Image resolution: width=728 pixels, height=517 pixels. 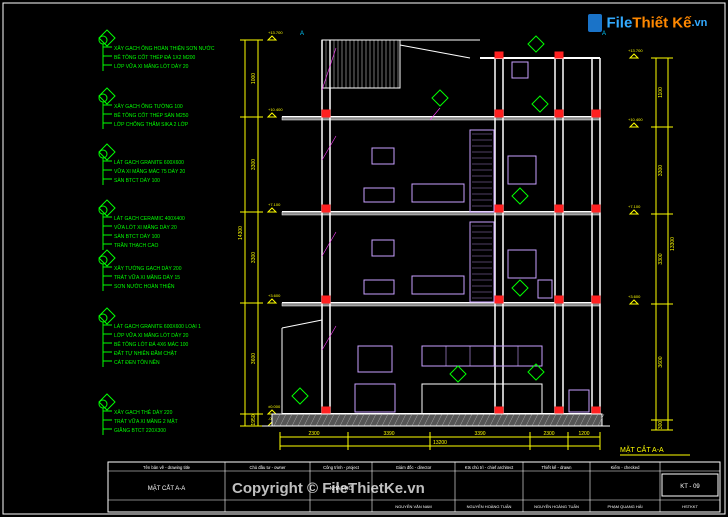 I want to click on picture-frame, so click(x=375, y=359).